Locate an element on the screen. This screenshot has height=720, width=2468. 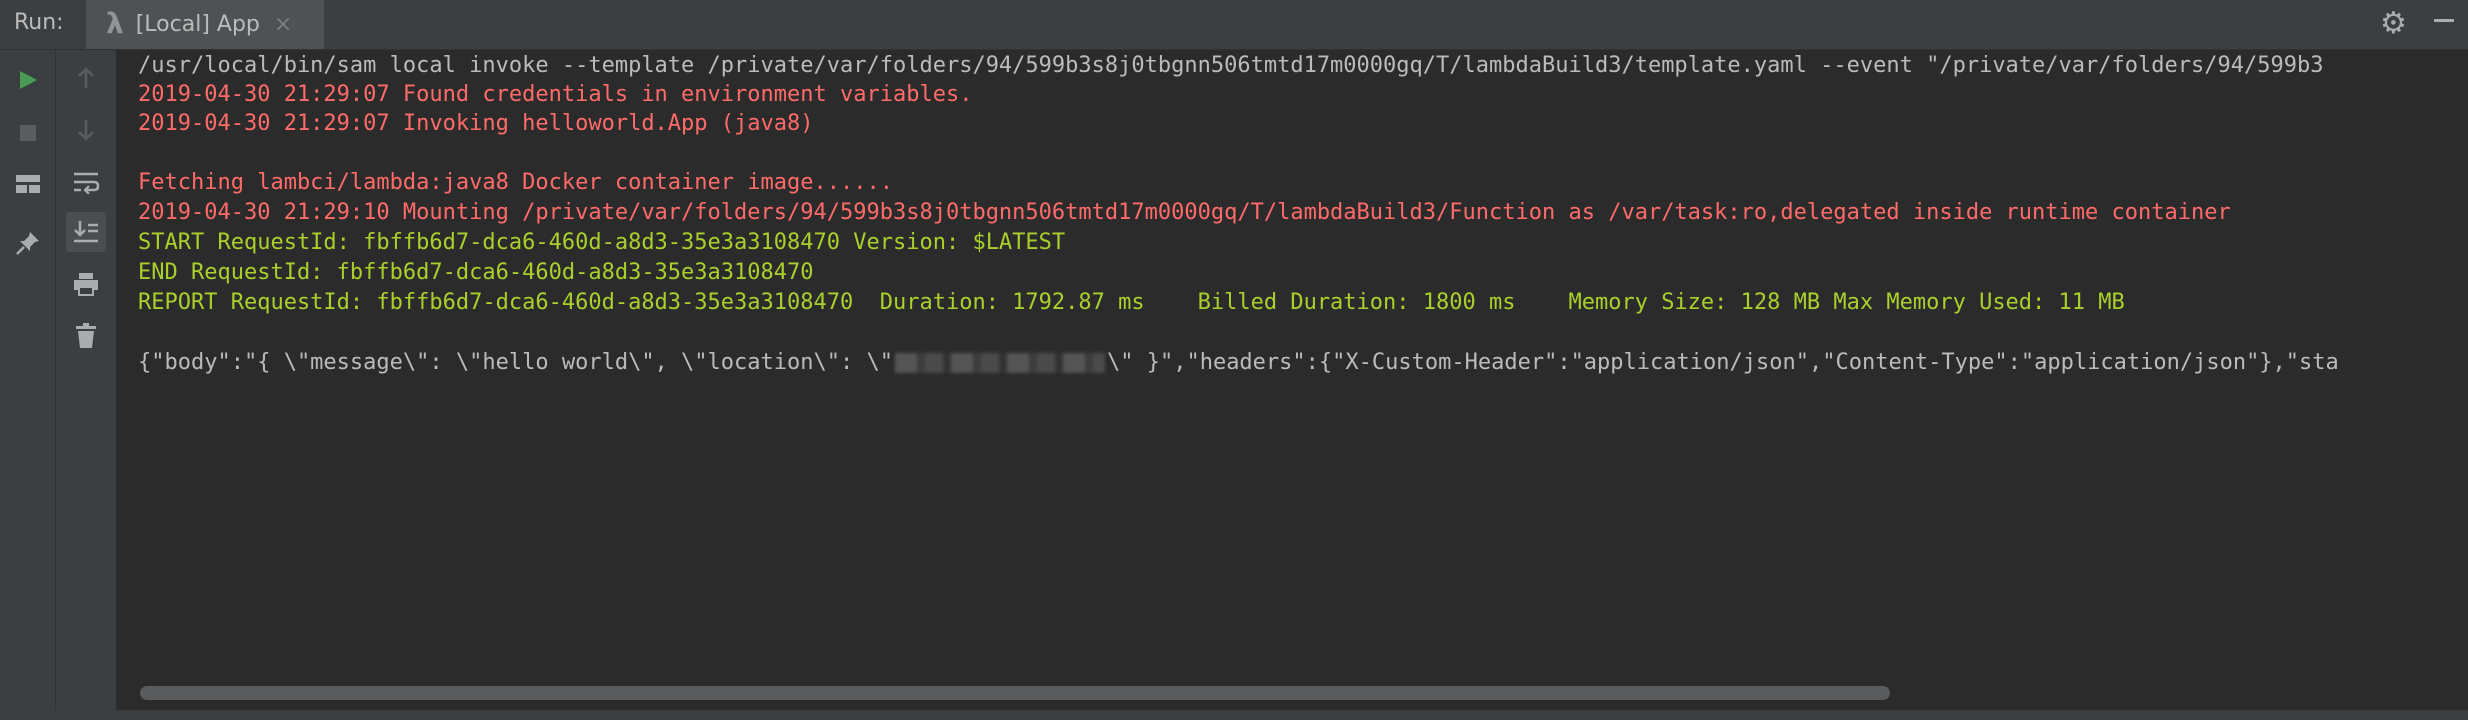
restore-layout-button is located at coordinates (28, 184).